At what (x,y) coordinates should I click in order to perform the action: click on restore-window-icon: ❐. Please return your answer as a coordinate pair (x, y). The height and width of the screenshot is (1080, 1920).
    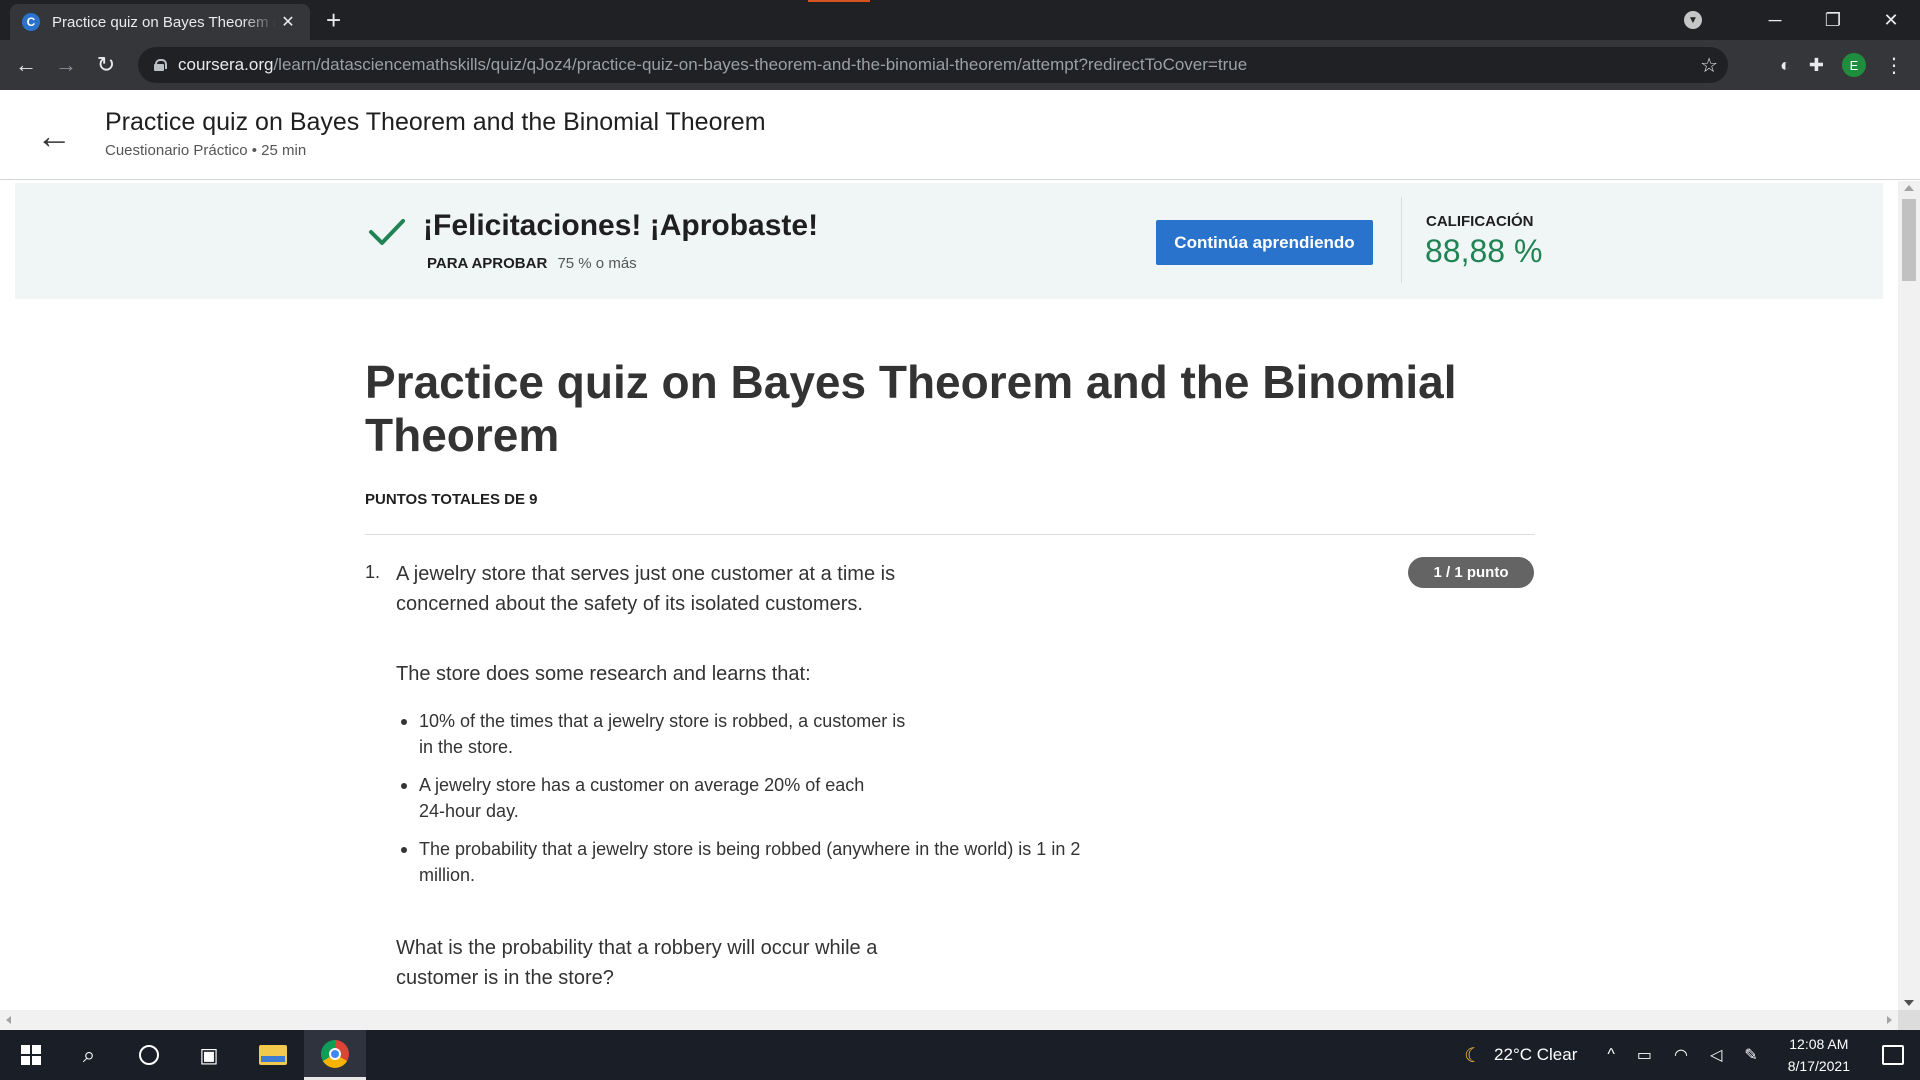
    Looking at the image, I should click on (1833, 20).